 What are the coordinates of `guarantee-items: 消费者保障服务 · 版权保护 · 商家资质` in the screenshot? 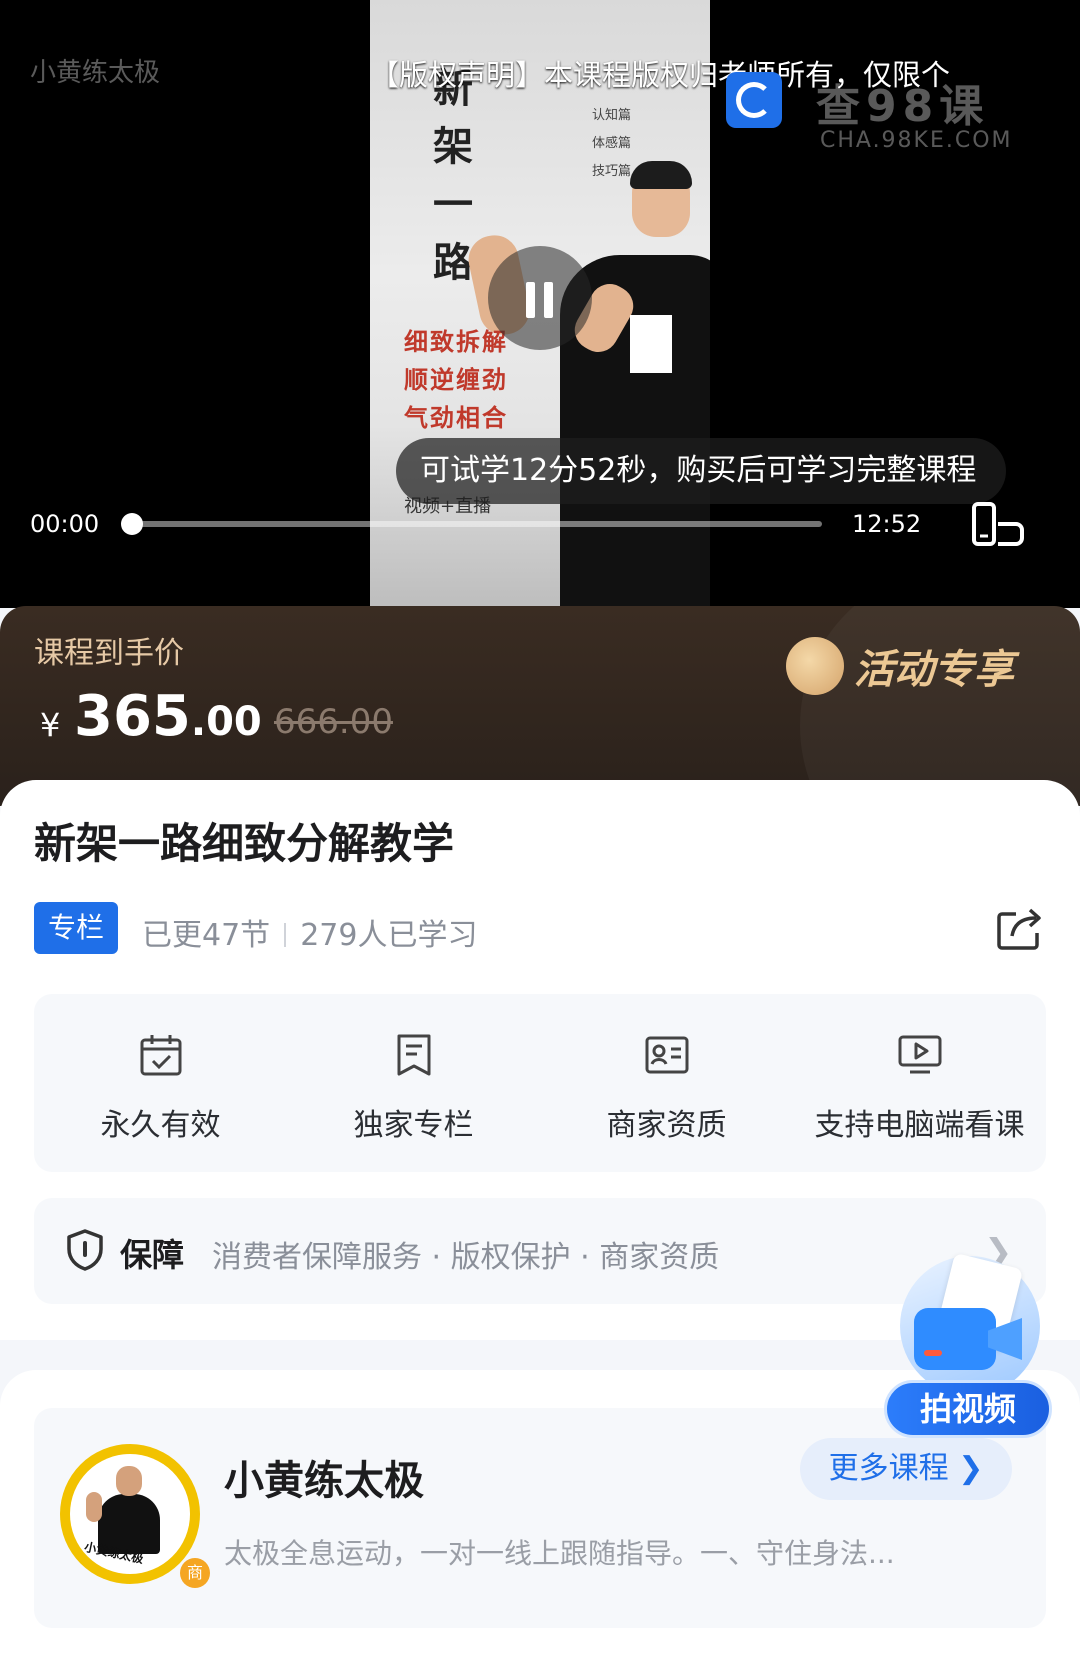 It's located at (466, 1257).